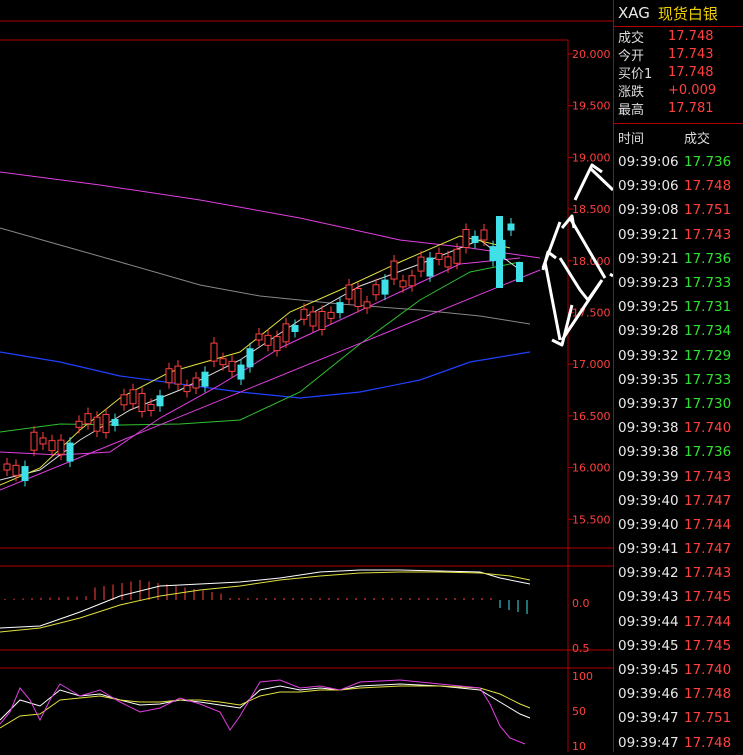 This screenshot has height=755, width=743. I want to click on ma-line-magenta-long, so click(270, 215).